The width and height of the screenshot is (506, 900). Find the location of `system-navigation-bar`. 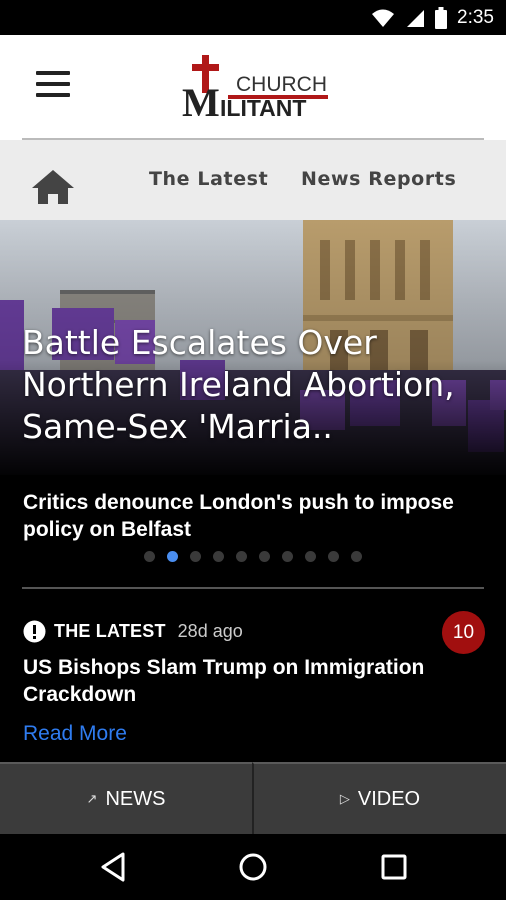

system-navigation-bar is located at coordinates (253, 867).